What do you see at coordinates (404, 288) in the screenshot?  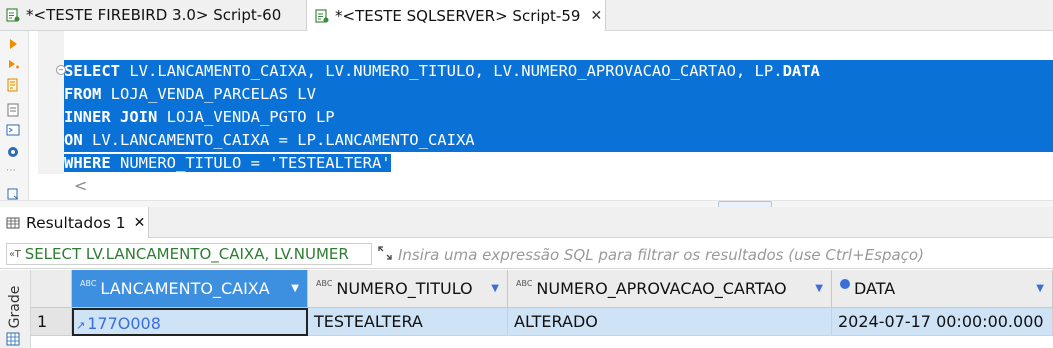 I see `column-name: NUMERO_TITULO` at bounding box center [404, 288].